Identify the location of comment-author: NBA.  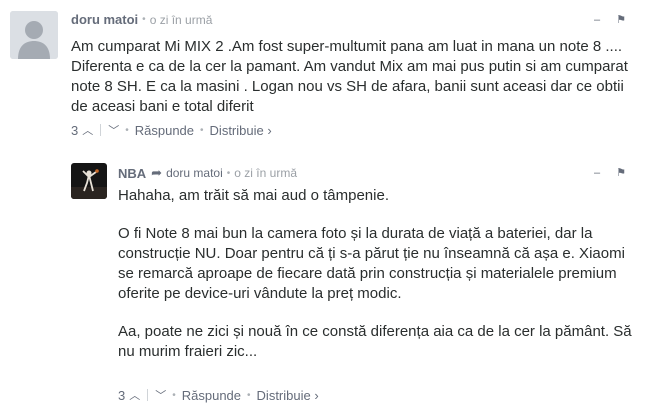
(132, 173).